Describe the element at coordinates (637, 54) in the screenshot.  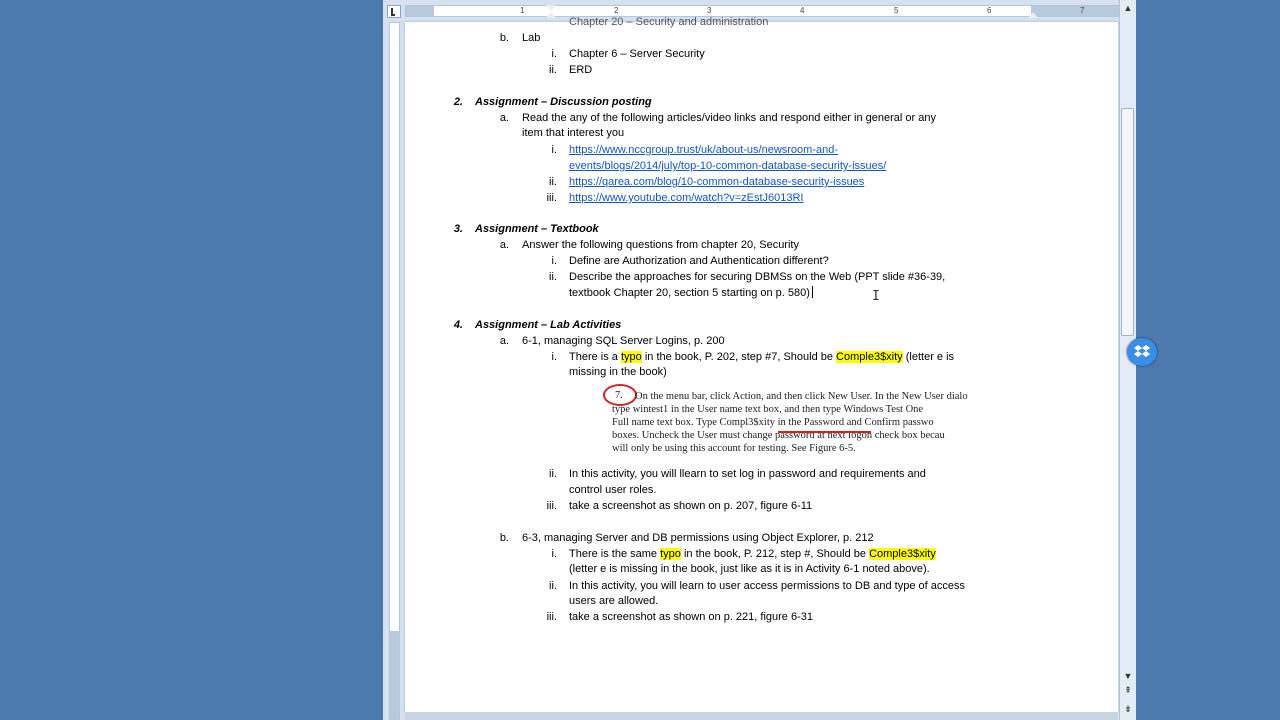
I see `list-item: Chapter 6 – Server Security` at that location.